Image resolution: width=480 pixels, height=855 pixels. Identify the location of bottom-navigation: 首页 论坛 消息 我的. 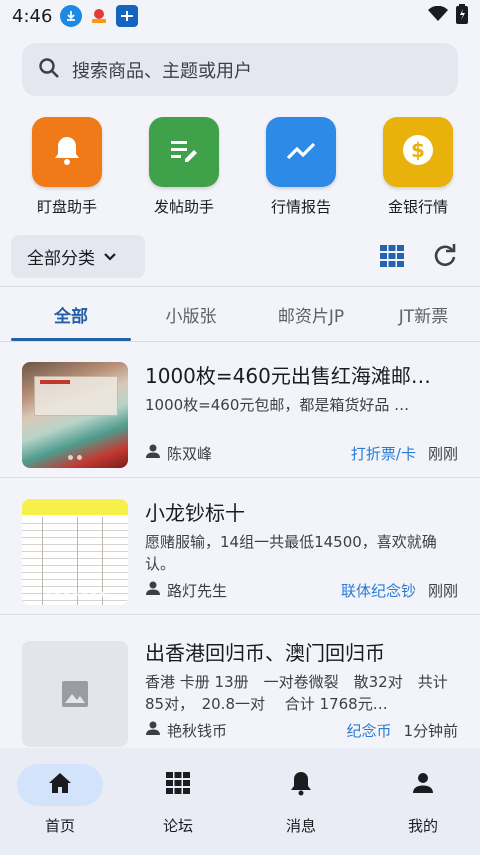
(240, 801).